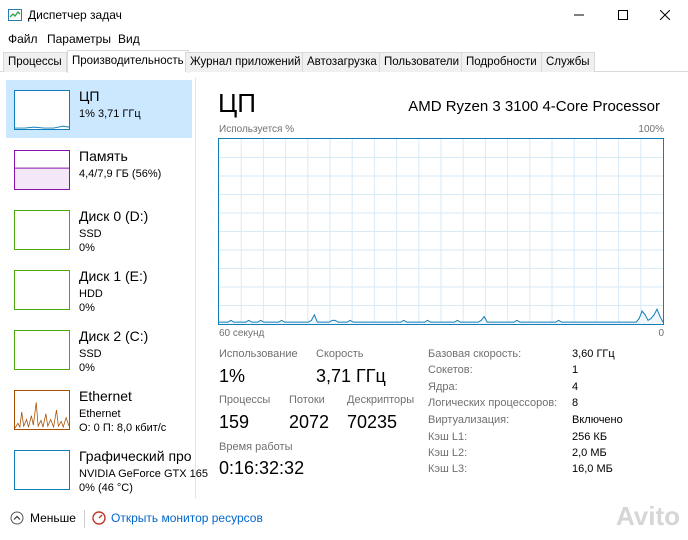 The image size is (688, 540). I want to click on graph-time-end-label: 0, so click(661, 333).